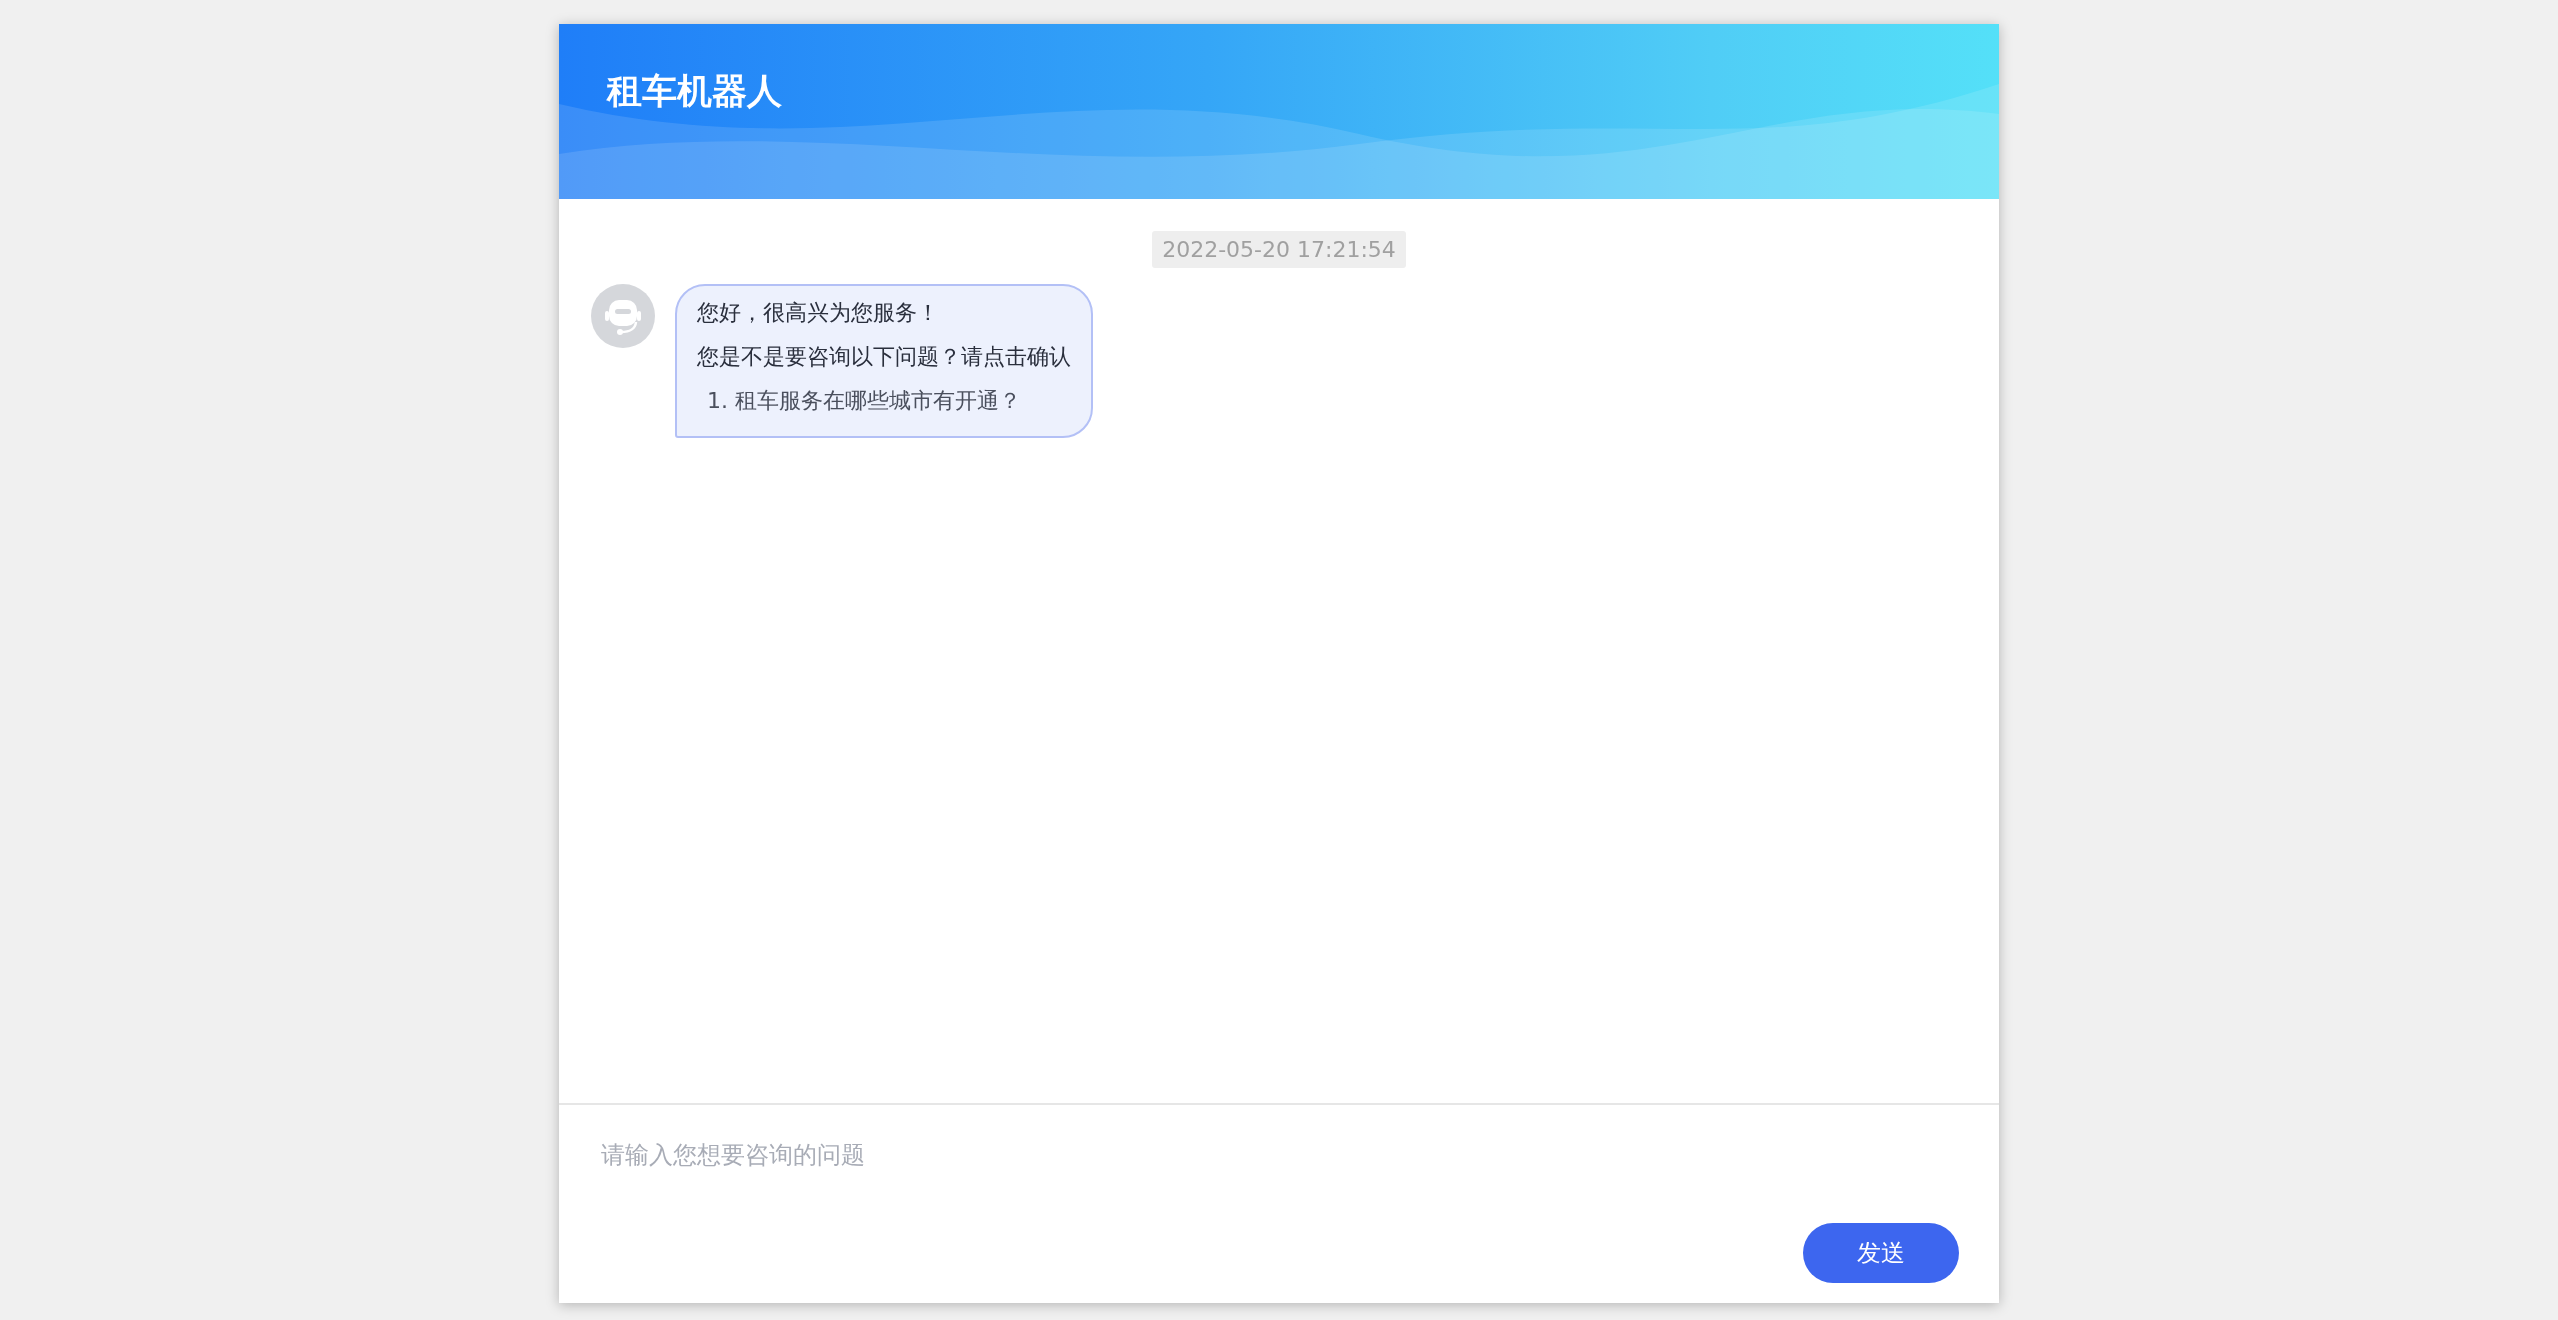 The width and height of the screenshot is (2558, 1320). I want to click on robot-avatar-icon, so click(623, 316).